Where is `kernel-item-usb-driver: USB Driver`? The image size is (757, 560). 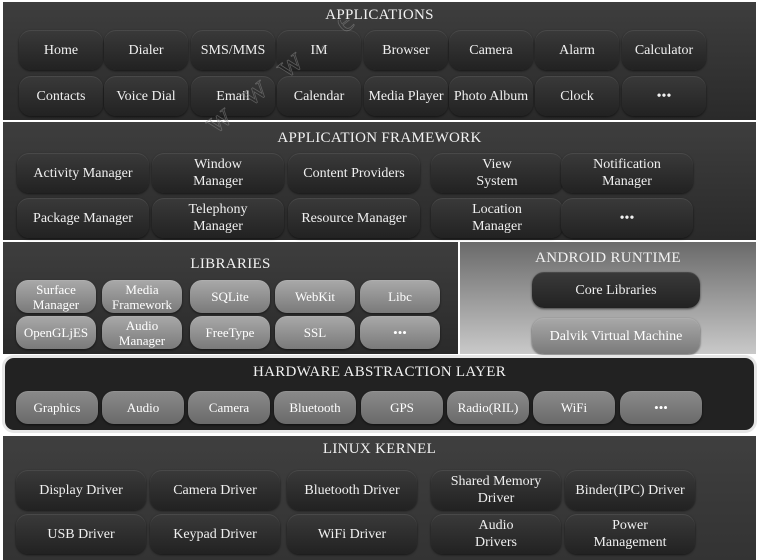
kernel-item-usb-driver: USB Driver is located at coordinates (81, 534).